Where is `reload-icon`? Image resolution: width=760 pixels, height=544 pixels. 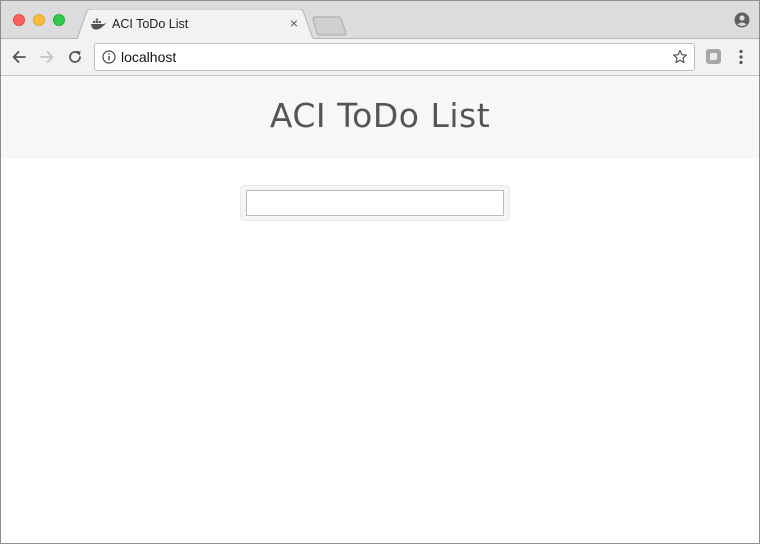 reload-icon is located at coordinates (75, 57).